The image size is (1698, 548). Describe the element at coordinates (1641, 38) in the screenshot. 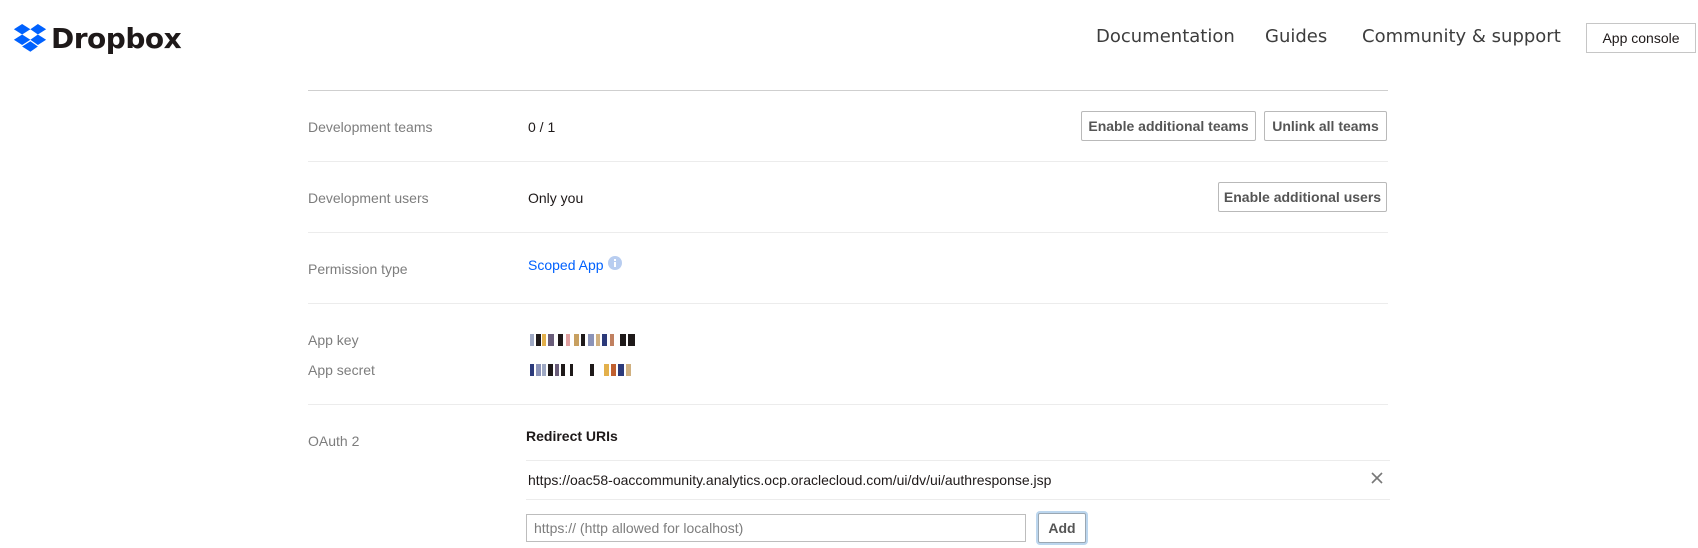

I see `app-console-button: App console` at that location.